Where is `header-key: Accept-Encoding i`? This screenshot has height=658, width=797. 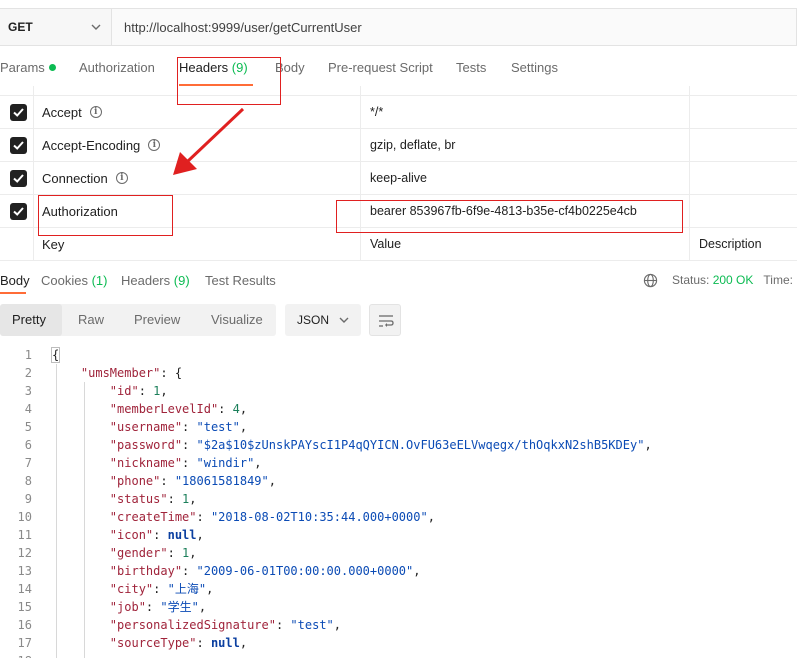 header-key: Accept-Encoding i is located at coordinates (101, 145).